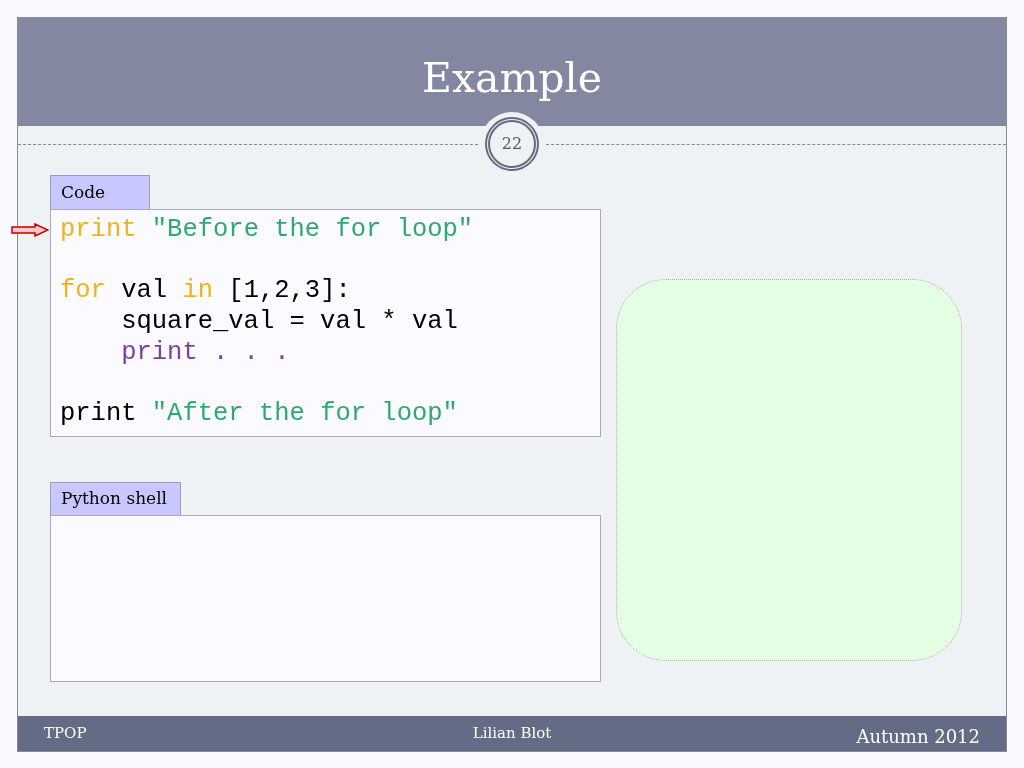  Describe the element at coordinates (512, 734) in the screenshot. I see `footer-author: Lilian Blot` at that location.